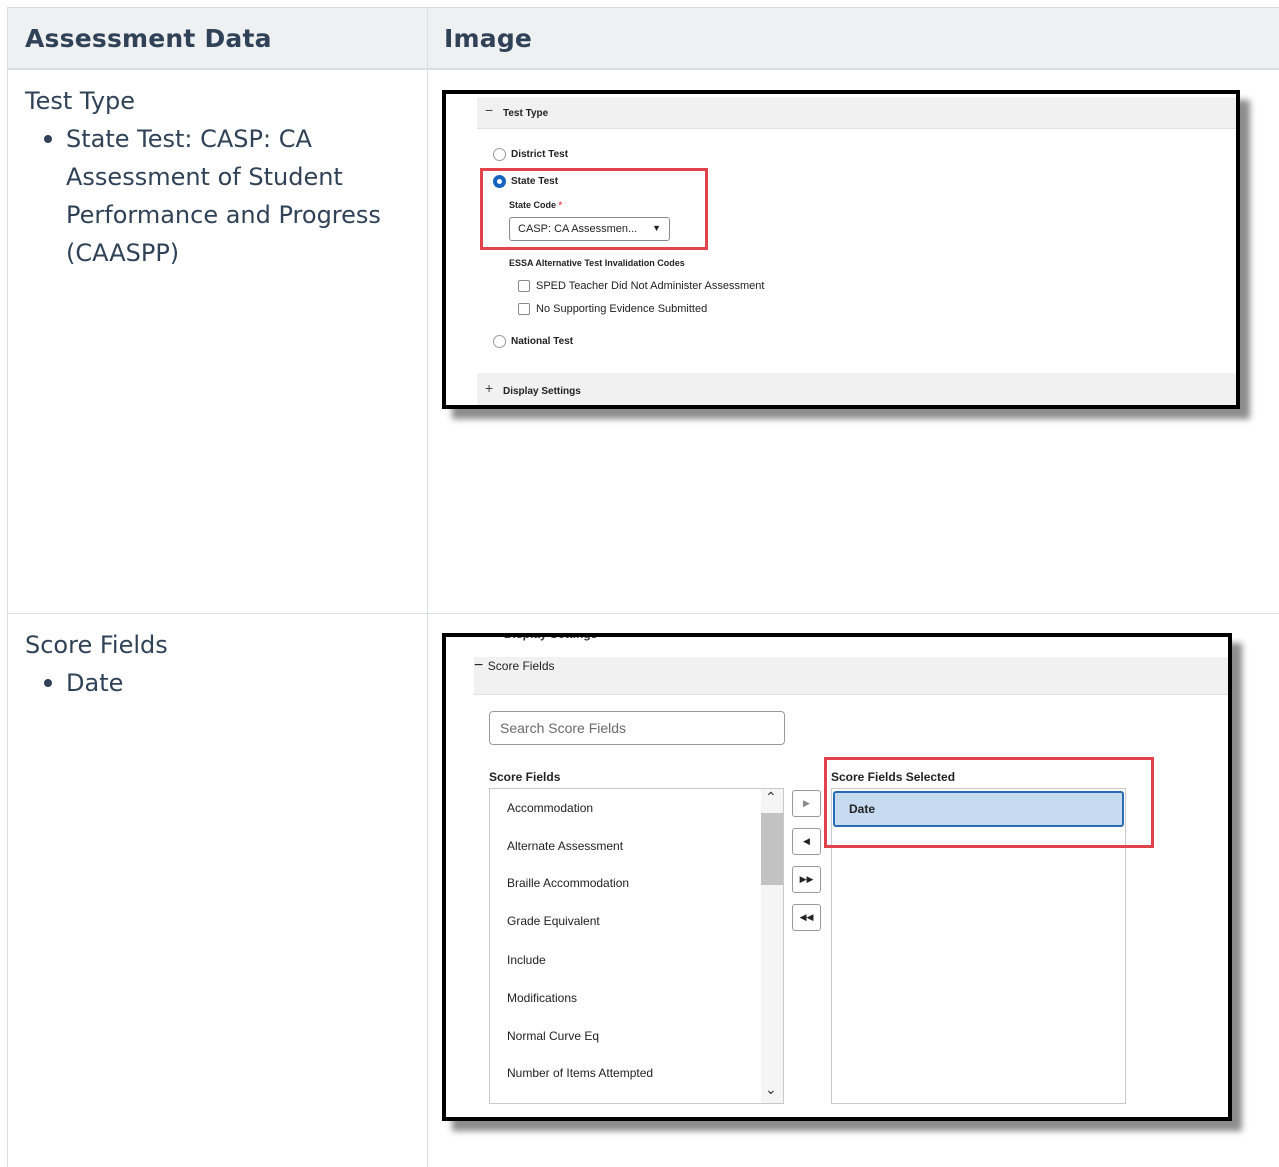  What do you see at coordinates (551, 637) in the screenshot?
I see `cut-off-section-label: Display Settings` at bounding box center [551, 637].